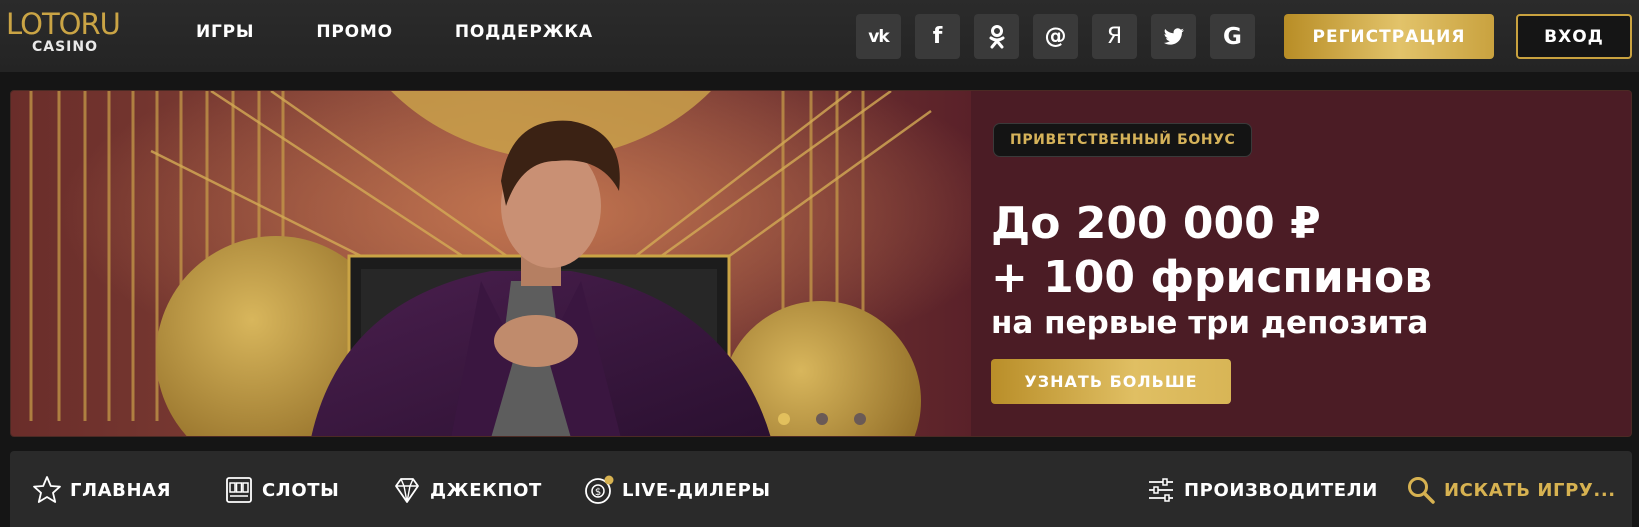 This screenshot has height=527, width=1639. Describe the element at coordinates (1389, 36) in the screenshot. I see `register-button: РЕГИСТРАЦИЯ` at that location.